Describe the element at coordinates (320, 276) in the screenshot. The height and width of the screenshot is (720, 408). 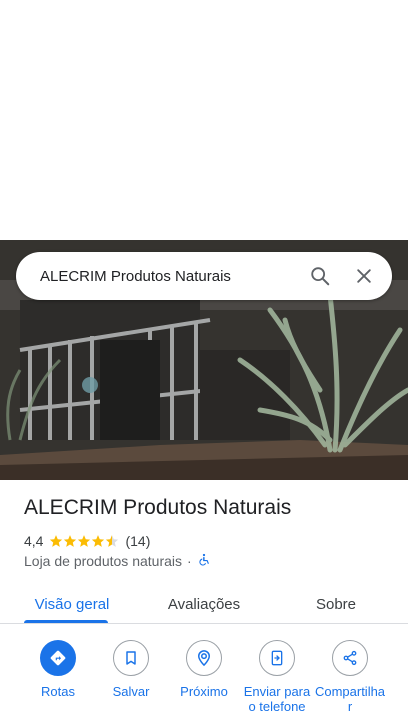
I see `search-icon` at that location.